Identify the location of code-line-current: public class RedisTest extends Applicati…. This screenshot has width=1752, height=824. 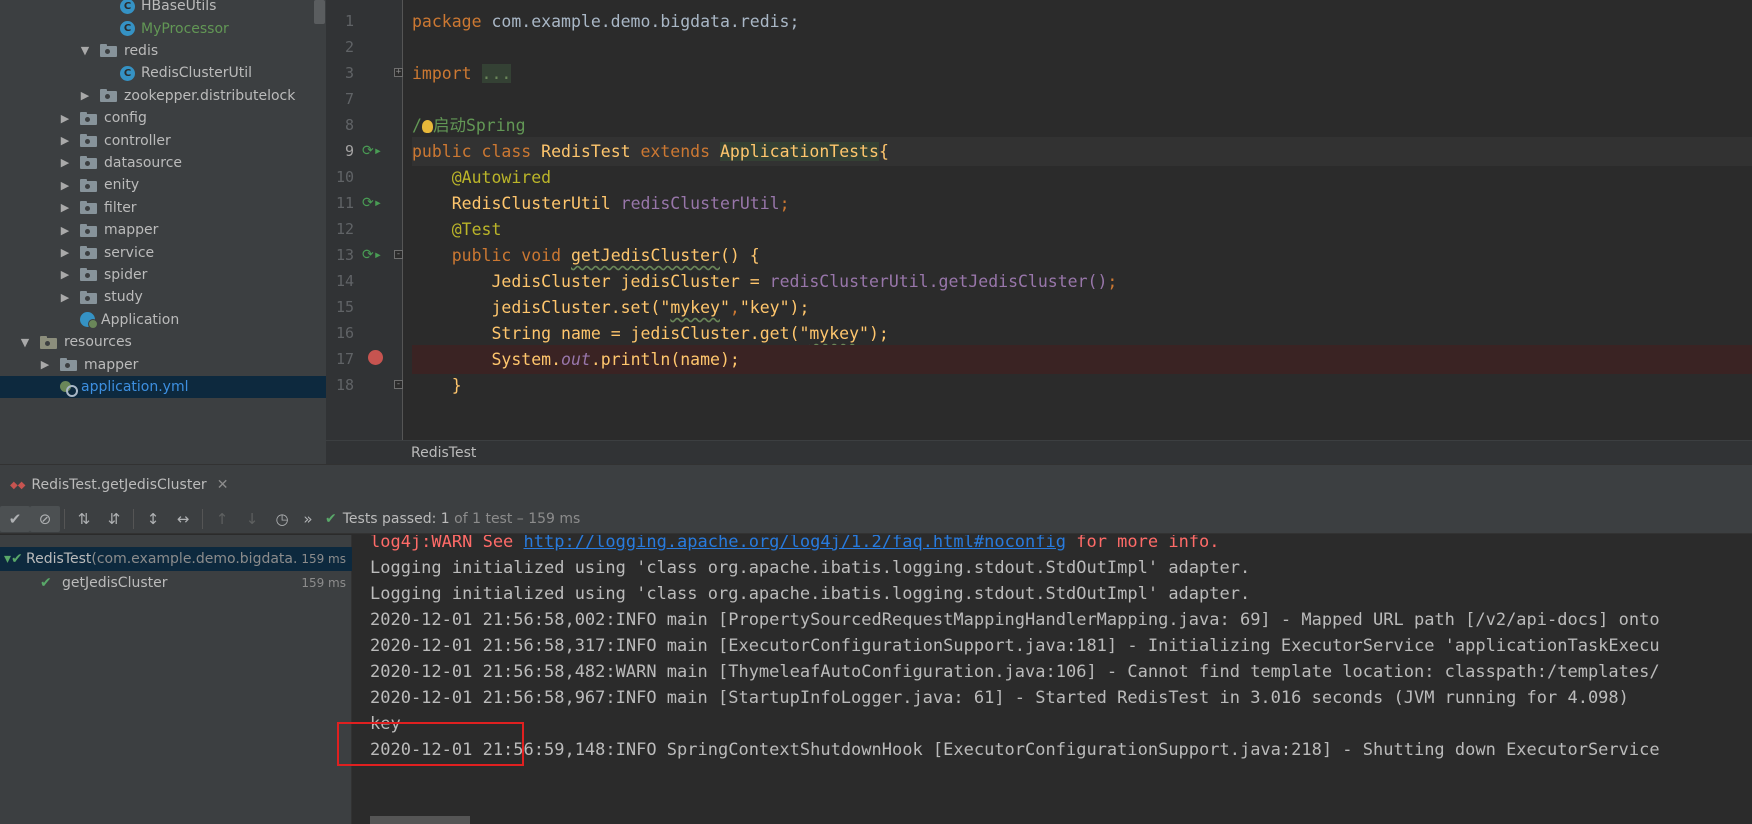
(1082, 151).